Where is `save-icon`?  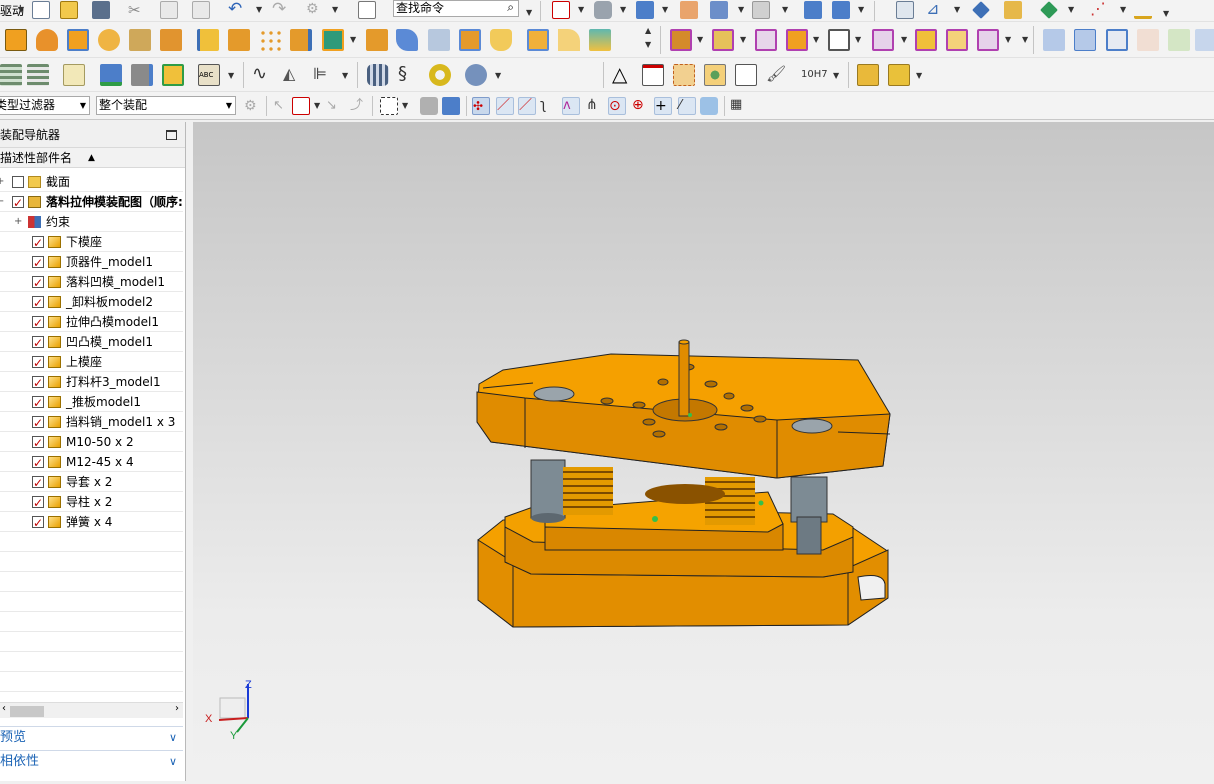
save-icon is located at coordinates (101, 10).